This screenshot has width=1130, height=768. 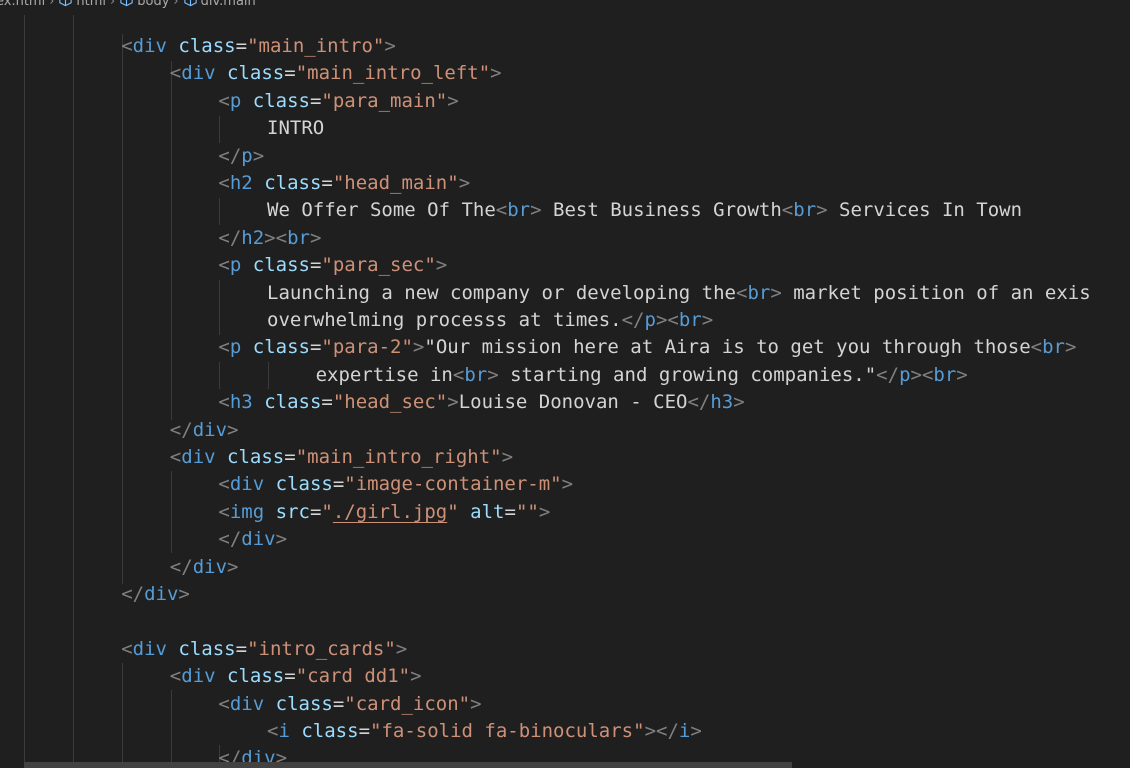 I want to click on code-line: </p>, so click(x=241, y=156).